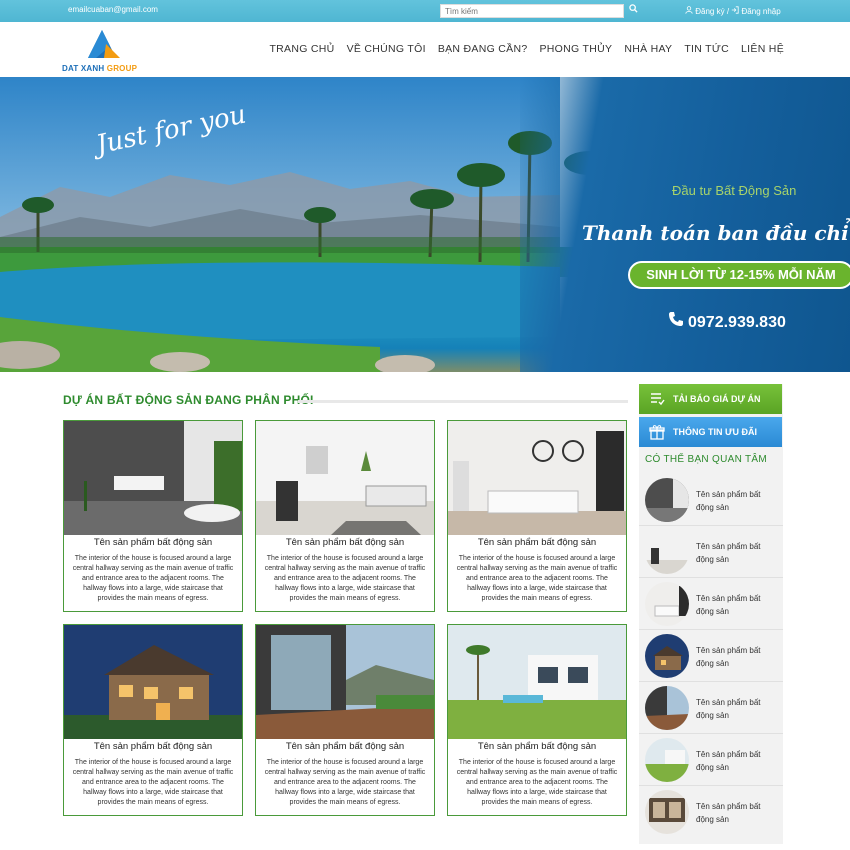 This screenshot has width=850, height=850. What do you see at coordinates (761, 11) in the screenshot?
I see `login-link: Đăng nhập` at bounding box center [761, 11].